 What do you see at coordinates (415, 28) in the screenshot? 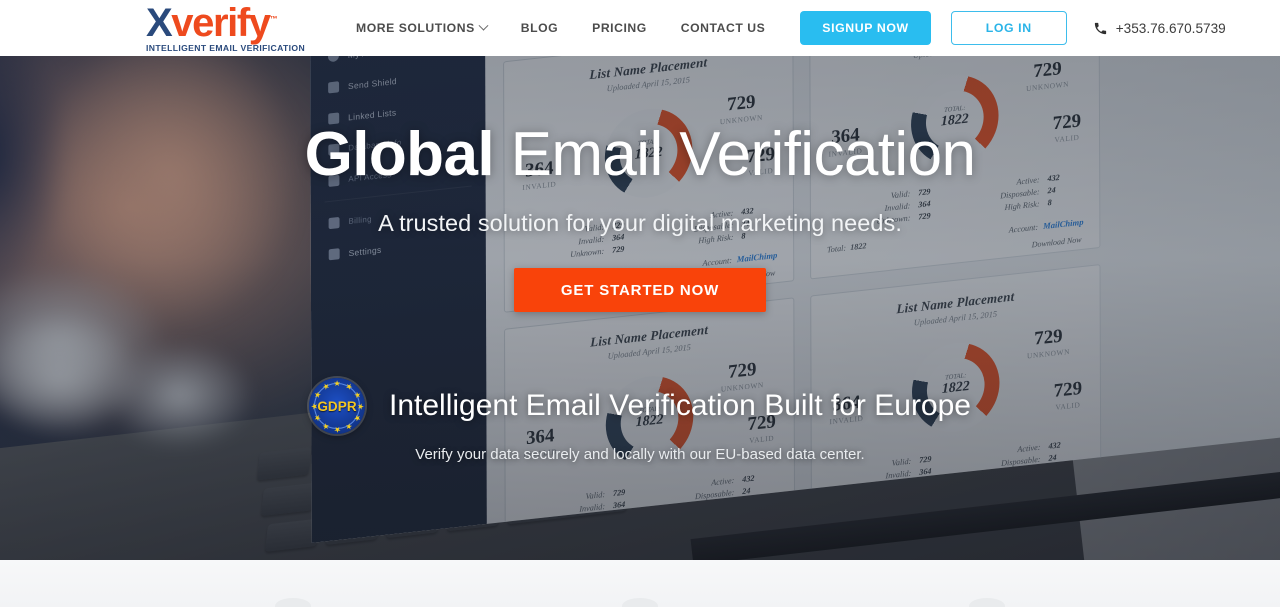
I see `nav-label-more-solutions: MORE SOLUTIONS` at bounding box center [415, 28].